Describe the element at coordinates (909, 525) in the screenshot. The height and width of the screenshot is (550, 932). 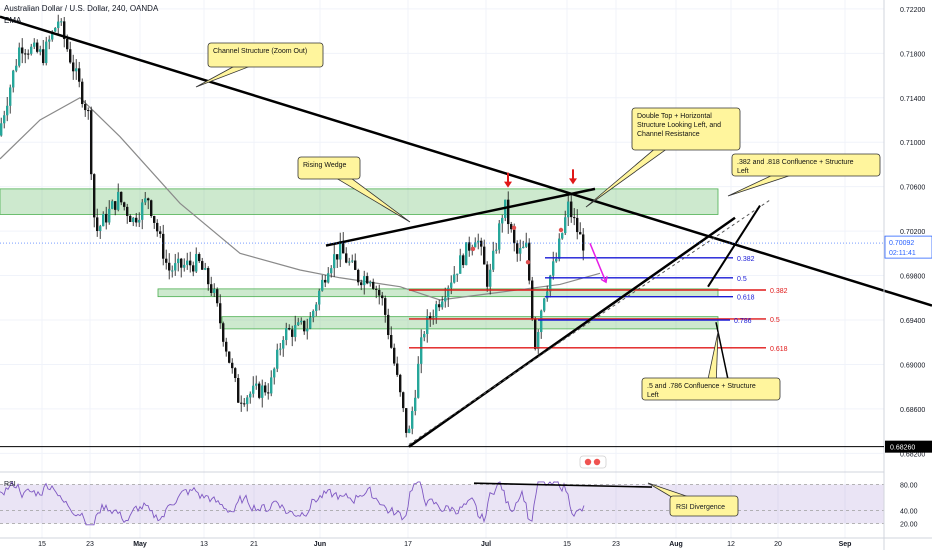
I see `rsi-tick-label: 20.00` at that location.